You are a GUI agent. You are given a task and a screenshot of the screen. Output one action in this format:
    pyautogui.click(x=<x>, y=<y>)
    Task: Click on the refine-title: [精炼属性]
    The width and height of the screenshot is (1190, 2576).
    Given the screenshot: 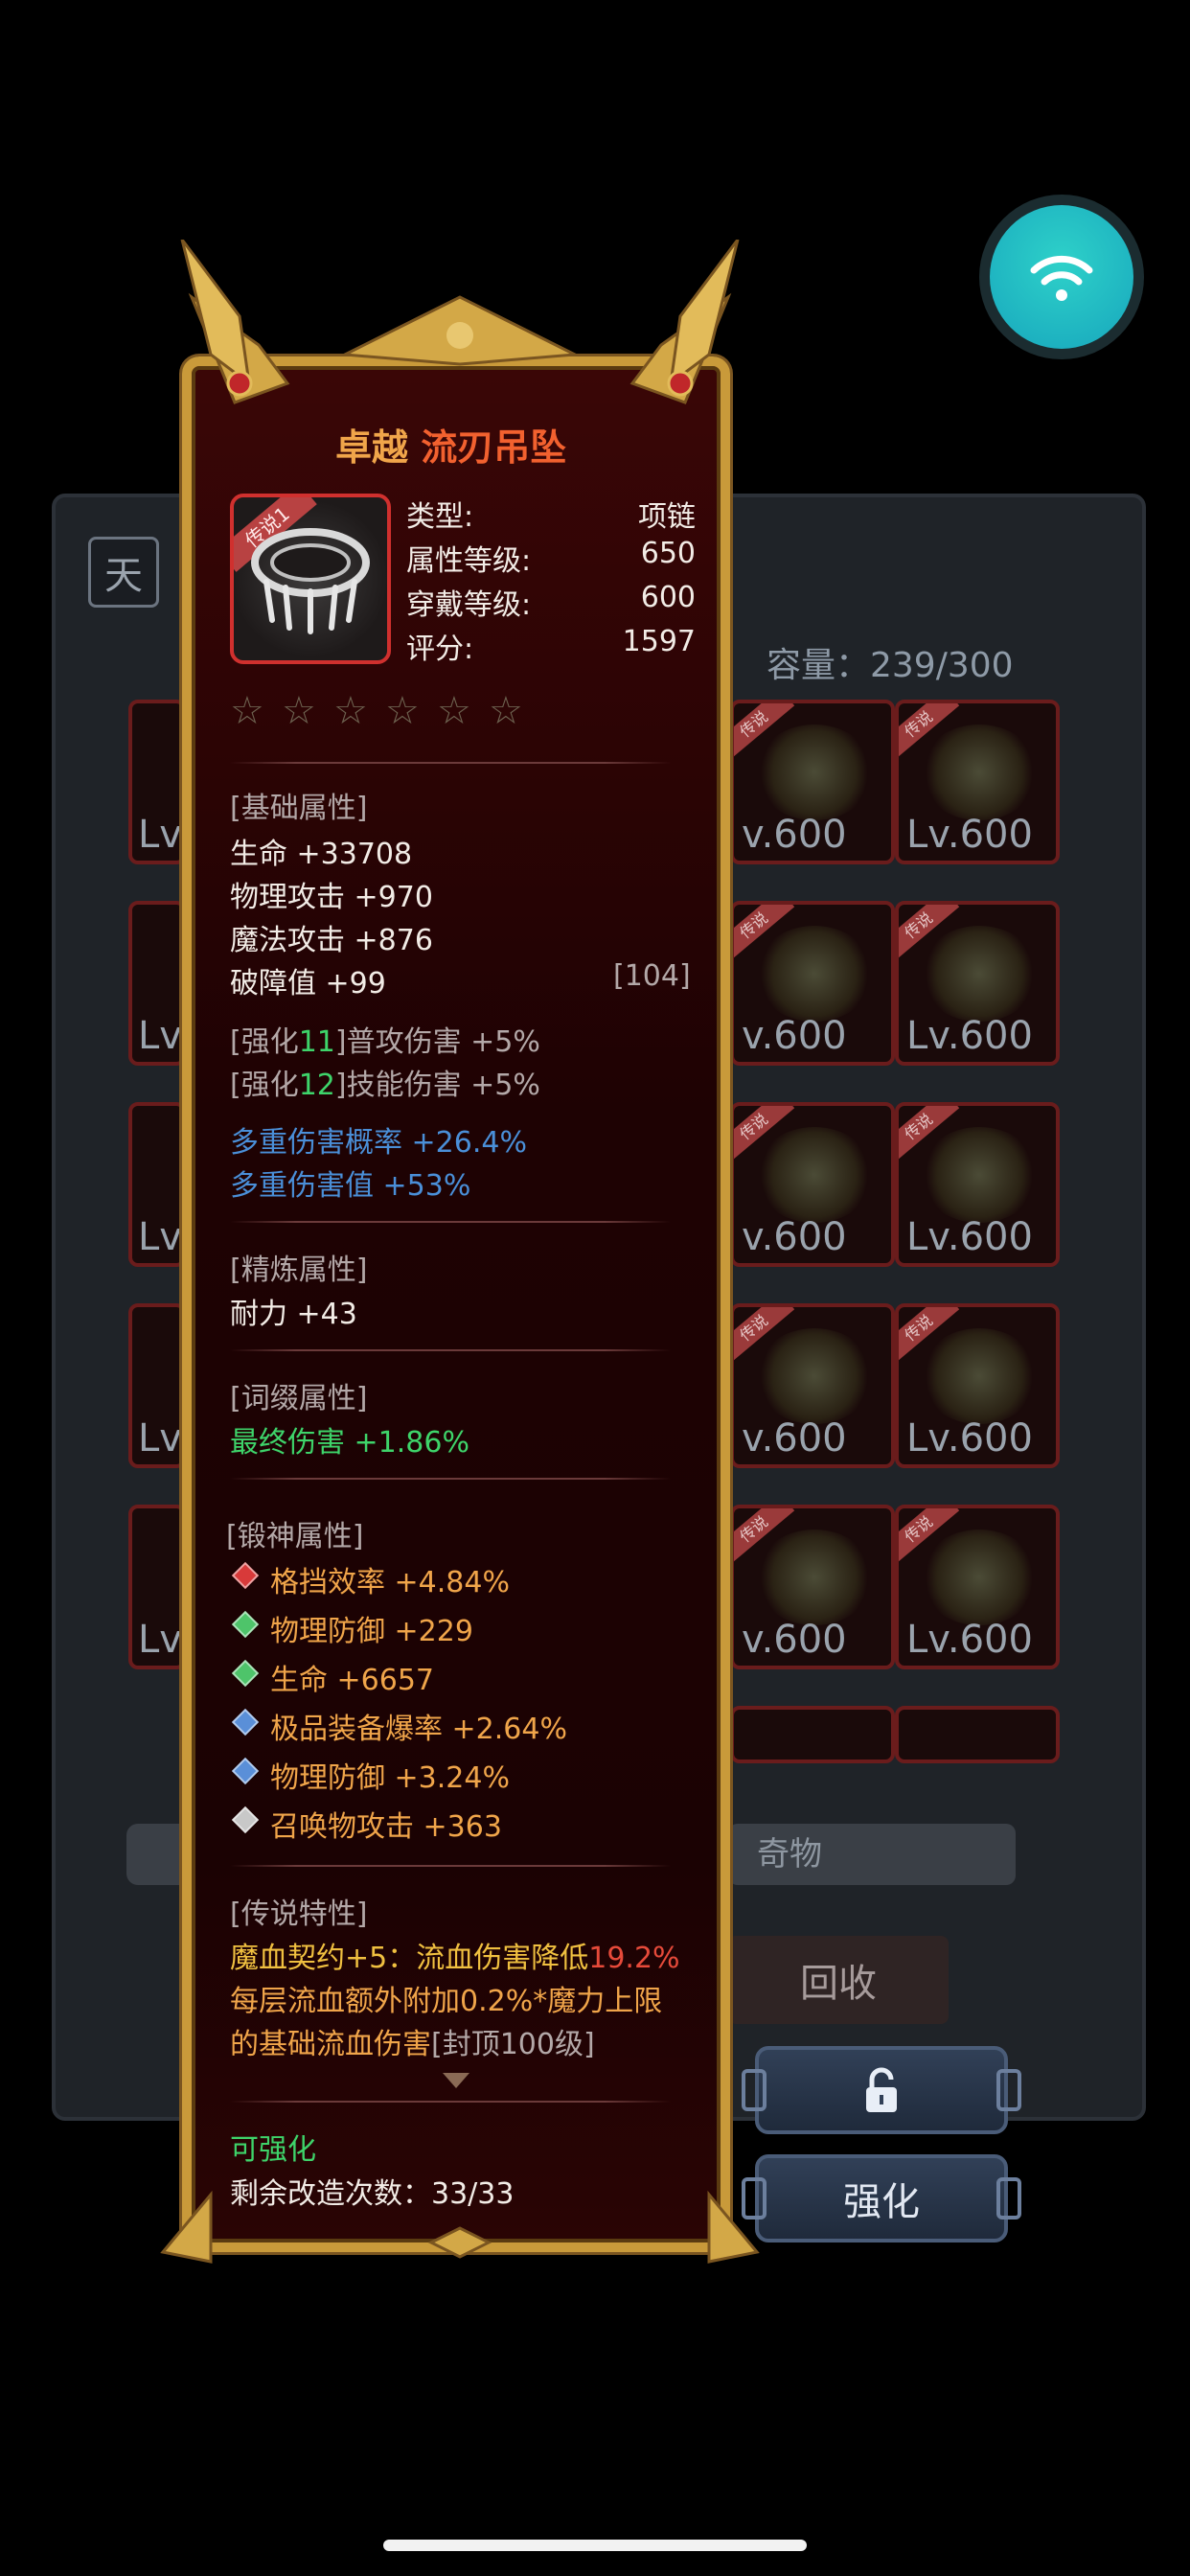 What is the action you would take?
    pyautogui.click(x=299, y=1270)
    